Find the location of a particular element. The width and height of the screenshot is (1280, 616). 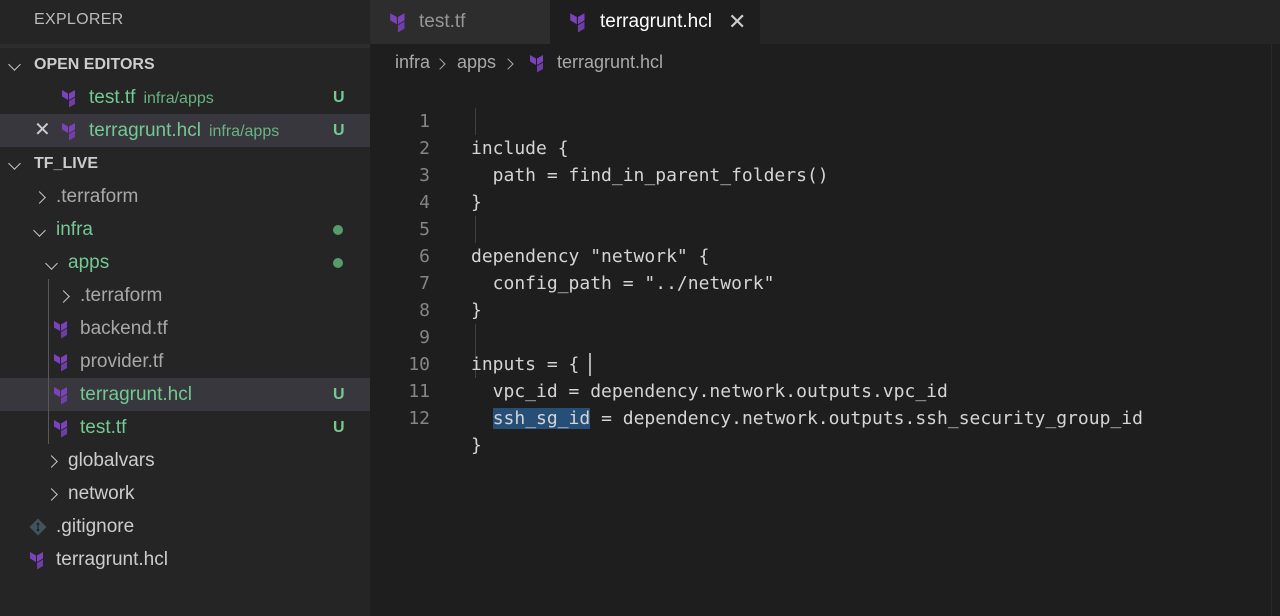

git-icon is located at coordinates (38, 527).